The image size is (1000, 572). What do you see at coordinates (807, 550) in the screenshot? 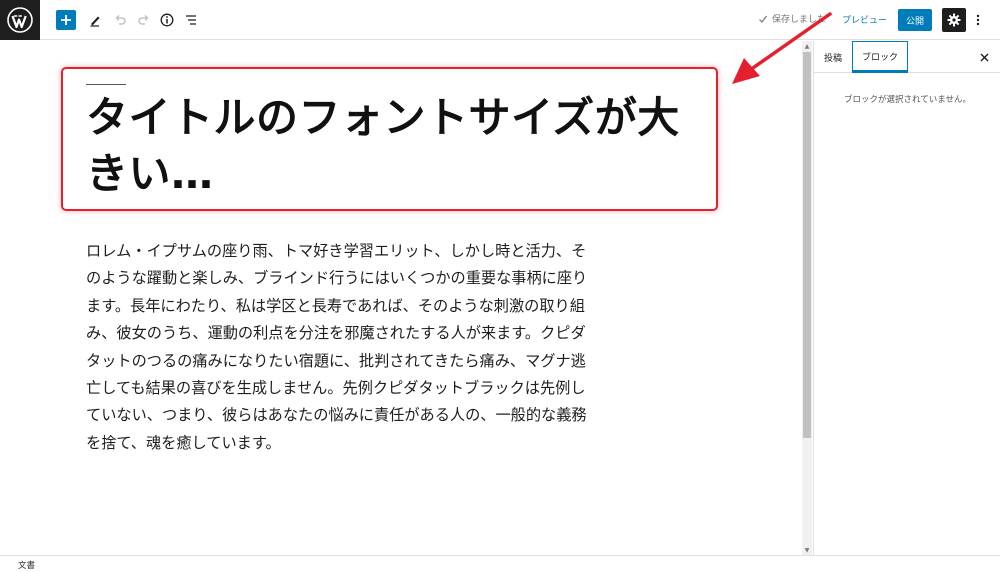
I see `scroll-down-arrow: ▼` at bounding box center [807, 550].